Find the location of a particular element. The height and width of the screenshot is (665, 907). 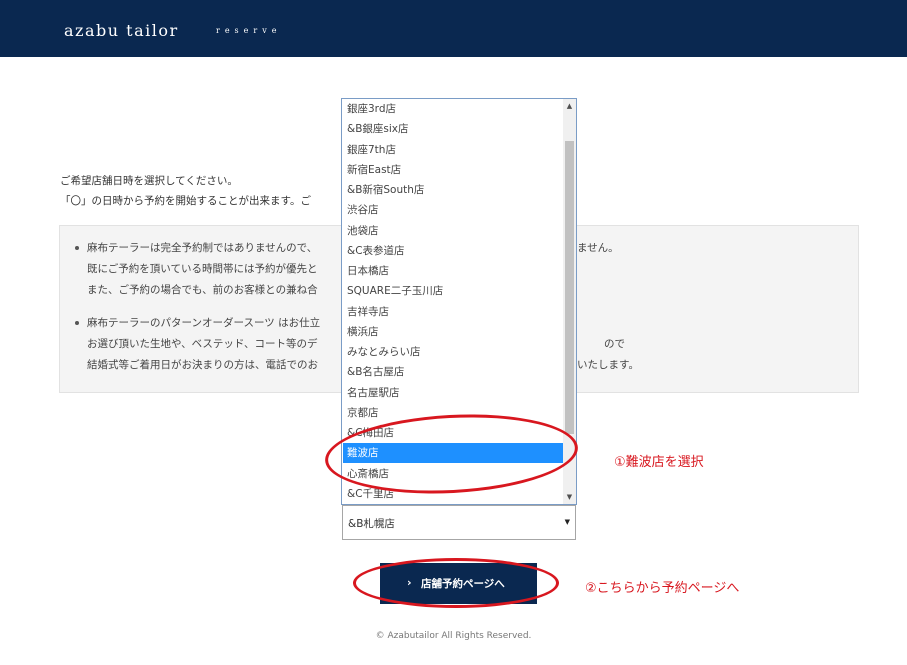

brand-subtitle: reserve is located at coordinates (249, 30).